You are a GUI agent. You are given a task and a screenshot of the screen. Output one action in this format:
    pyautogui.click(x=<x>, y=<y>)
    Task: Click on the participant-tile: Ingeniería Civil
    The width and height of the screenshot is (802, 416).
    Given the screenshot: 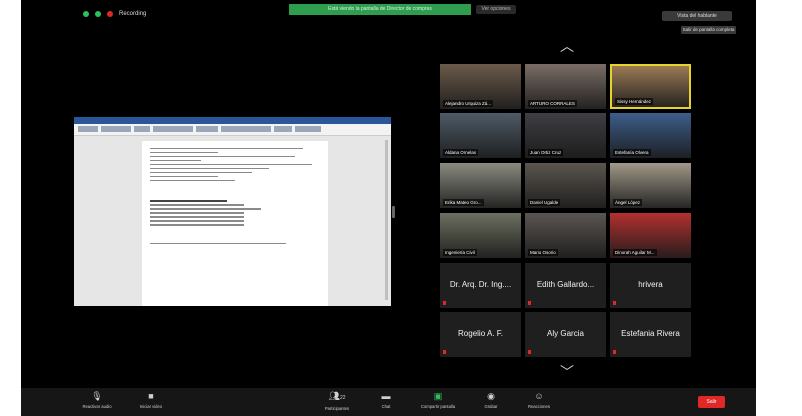 What is the action you would take?
    pyautogui.click(x=480, y=235)
    